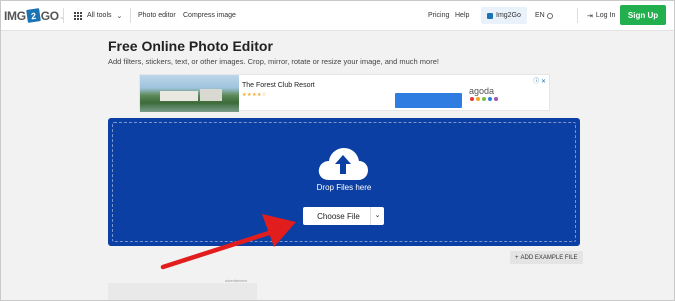 The image size is (675, 301). What do you see at coordinates (438, 15) in the screenshot?
I see `nav-link-pricing: Pricing` at bounding box center [438, 15].